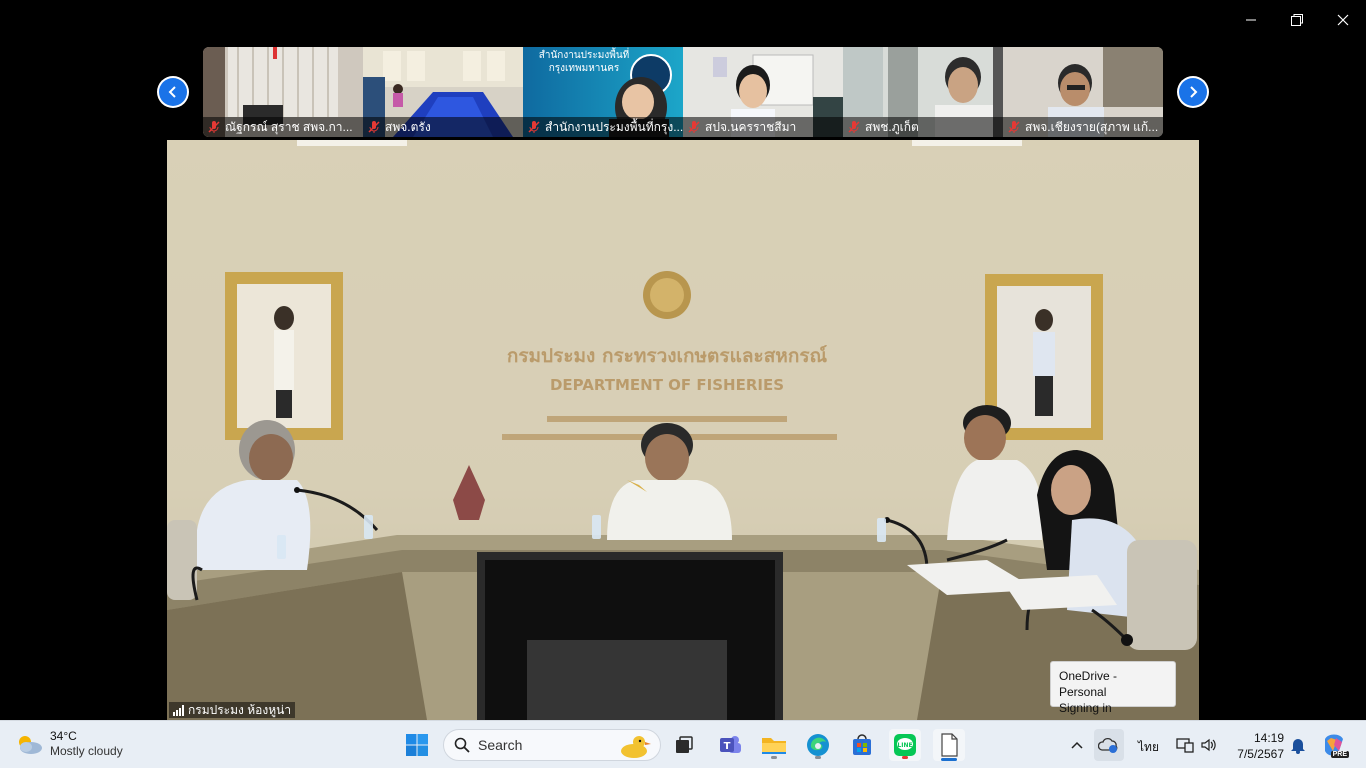 This screenshot has width=1366, height=768. Describe the element at coordinates (462, 745) in the screenshot. I see `search-icon` at that location.